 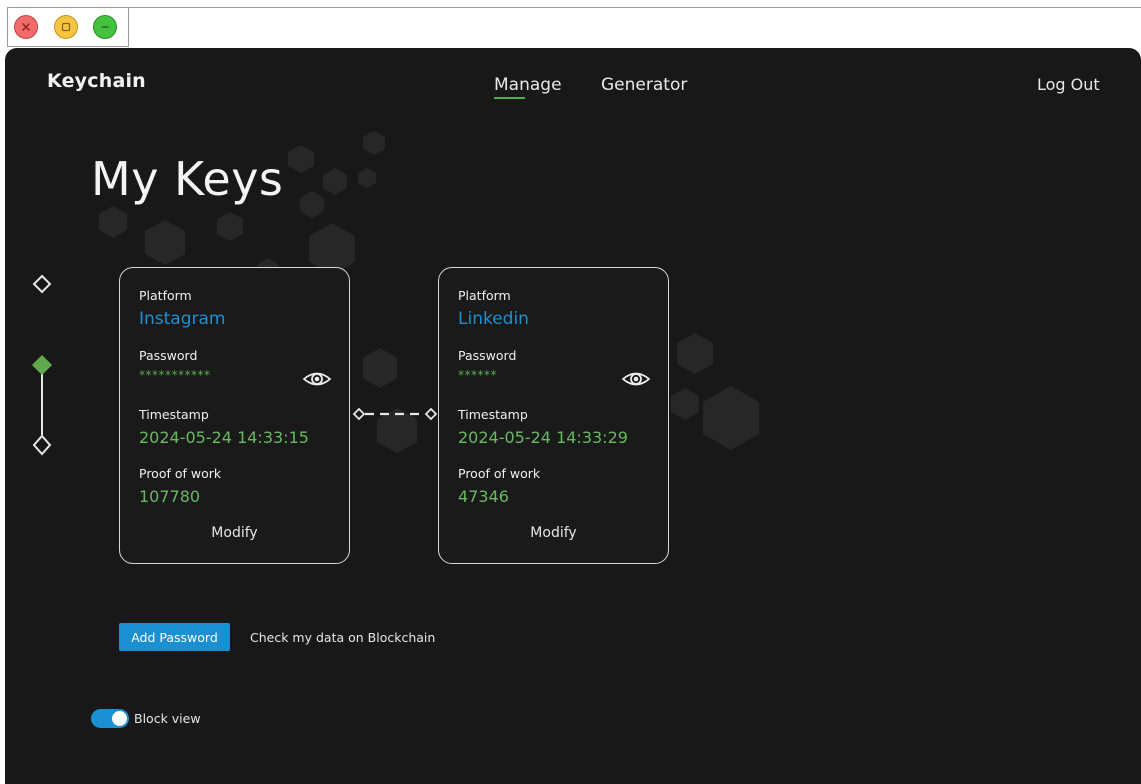 I want to click on timeline, so click(x=42, y=365).